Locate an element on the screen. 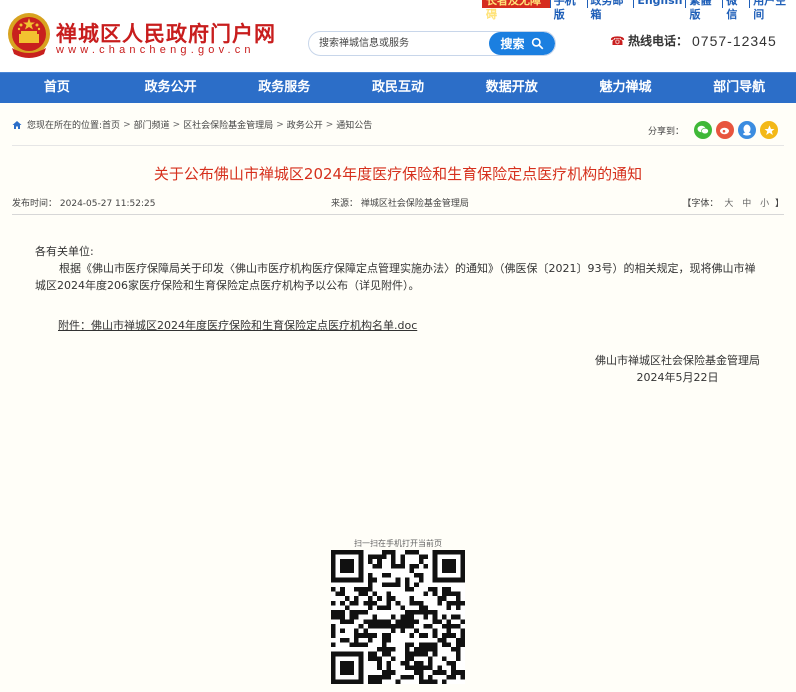 This screenshot has height=692, width=796. publish-label: 发布时间： is located at coordinates (35, 204).